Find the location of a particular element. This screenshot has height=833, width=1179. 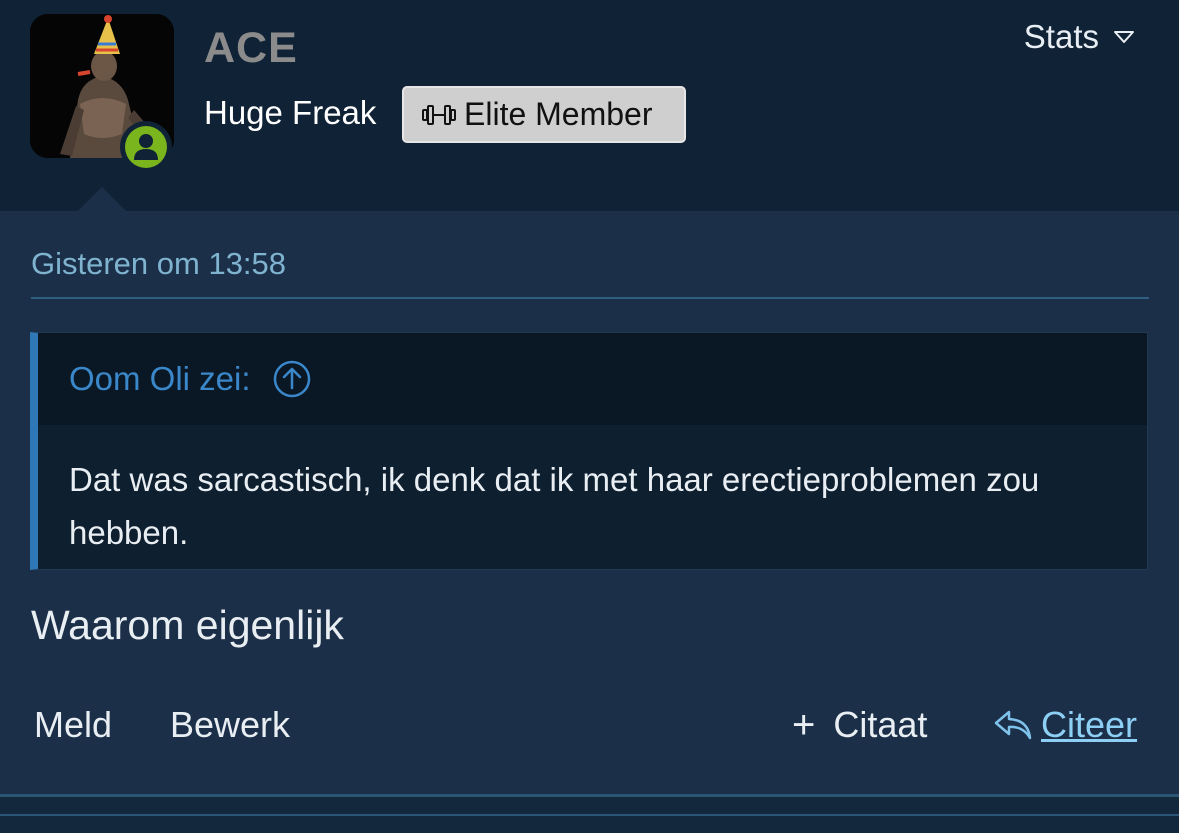

quote-author: Oom Oli zei: is located at coordinates (160, 379).